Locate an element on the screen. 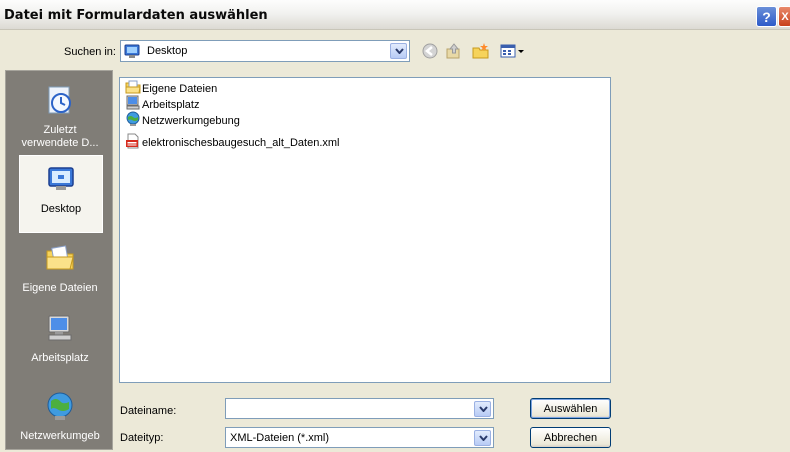 This screenshot has width=790, height=452. place-label: Eigene Dateien is located at coordinates (60, 288).